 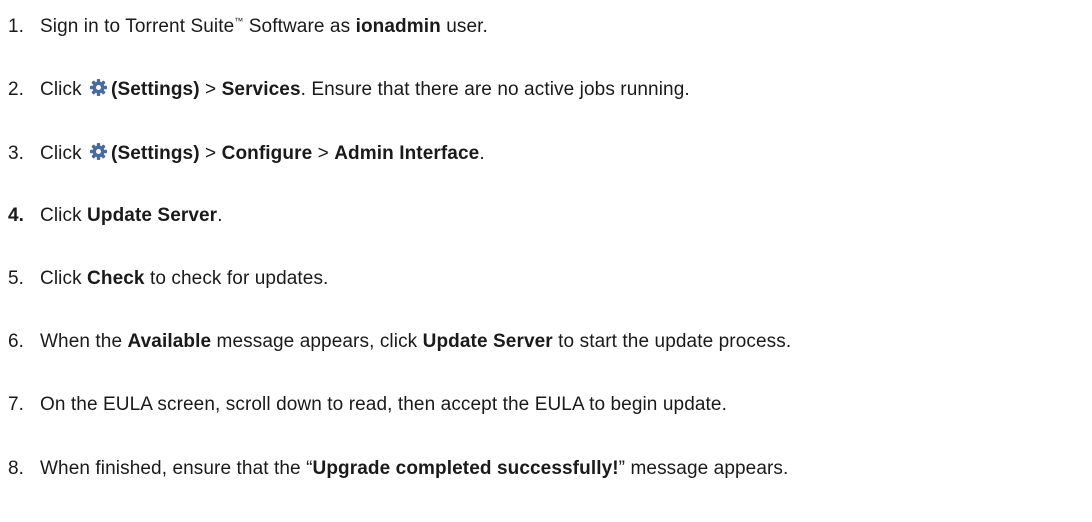 What do you see at coordinates (16, 278) in the screenshot?
I see `step-number: 5.` at bounding box center [16, 278].